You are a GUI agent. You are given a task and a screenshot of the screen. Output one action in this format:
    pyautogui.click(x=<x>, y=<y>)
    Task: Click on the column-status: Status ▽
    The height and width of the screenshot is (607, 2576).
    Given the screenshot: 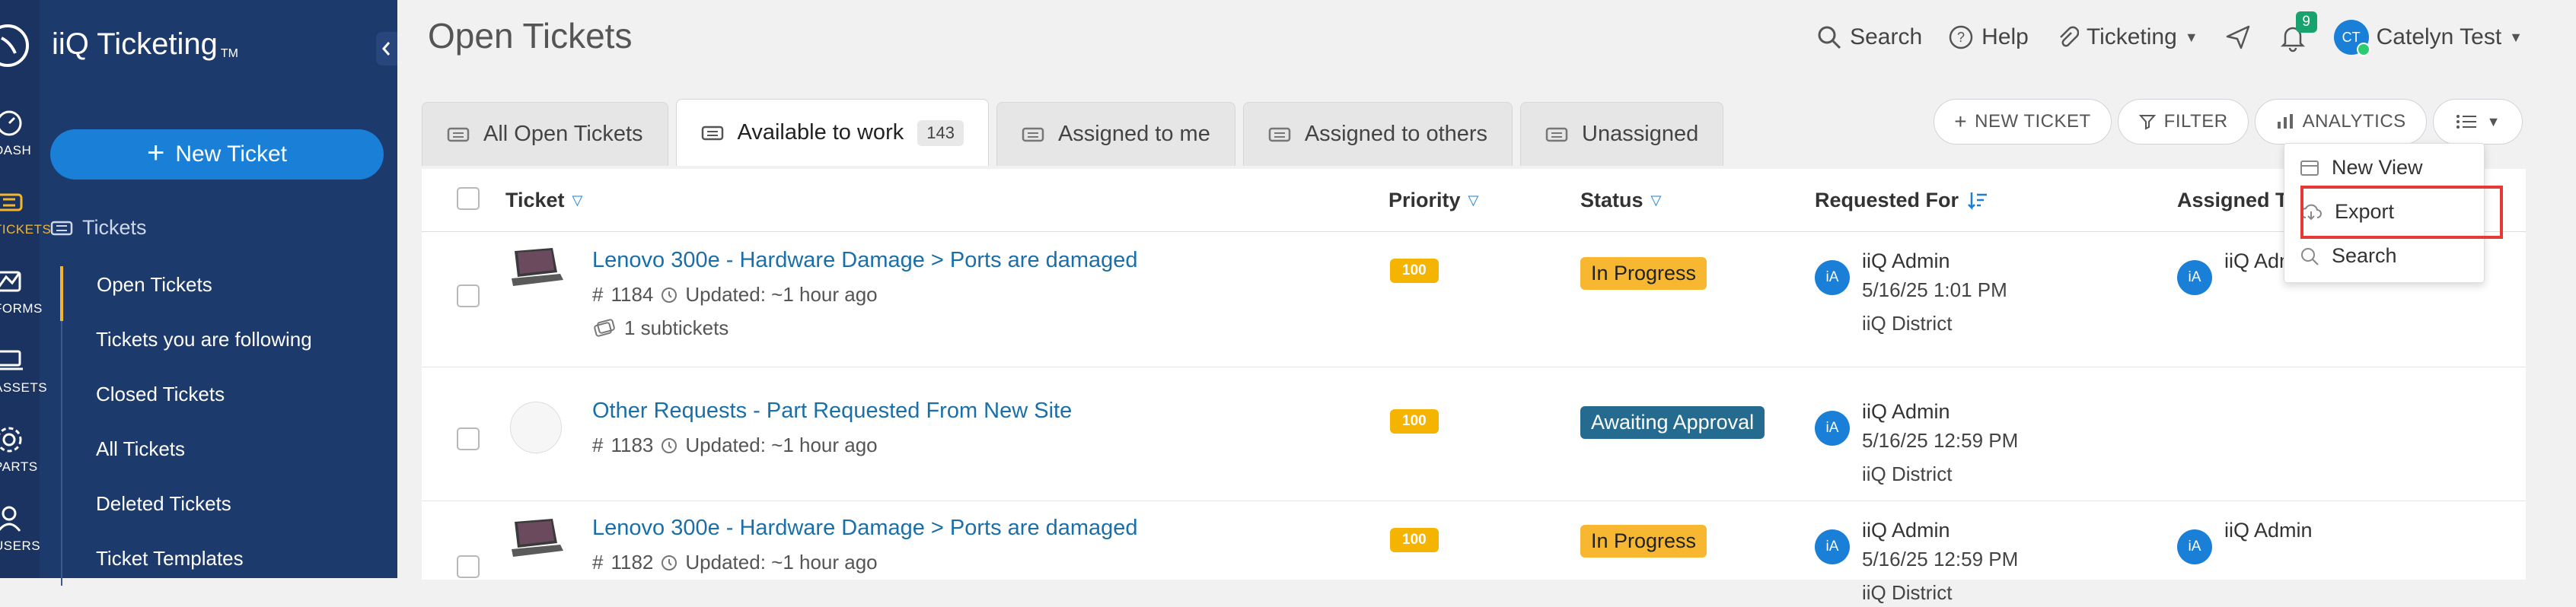 What is the action you would take?
    pyautogui.click(x=1620, y=200)
    